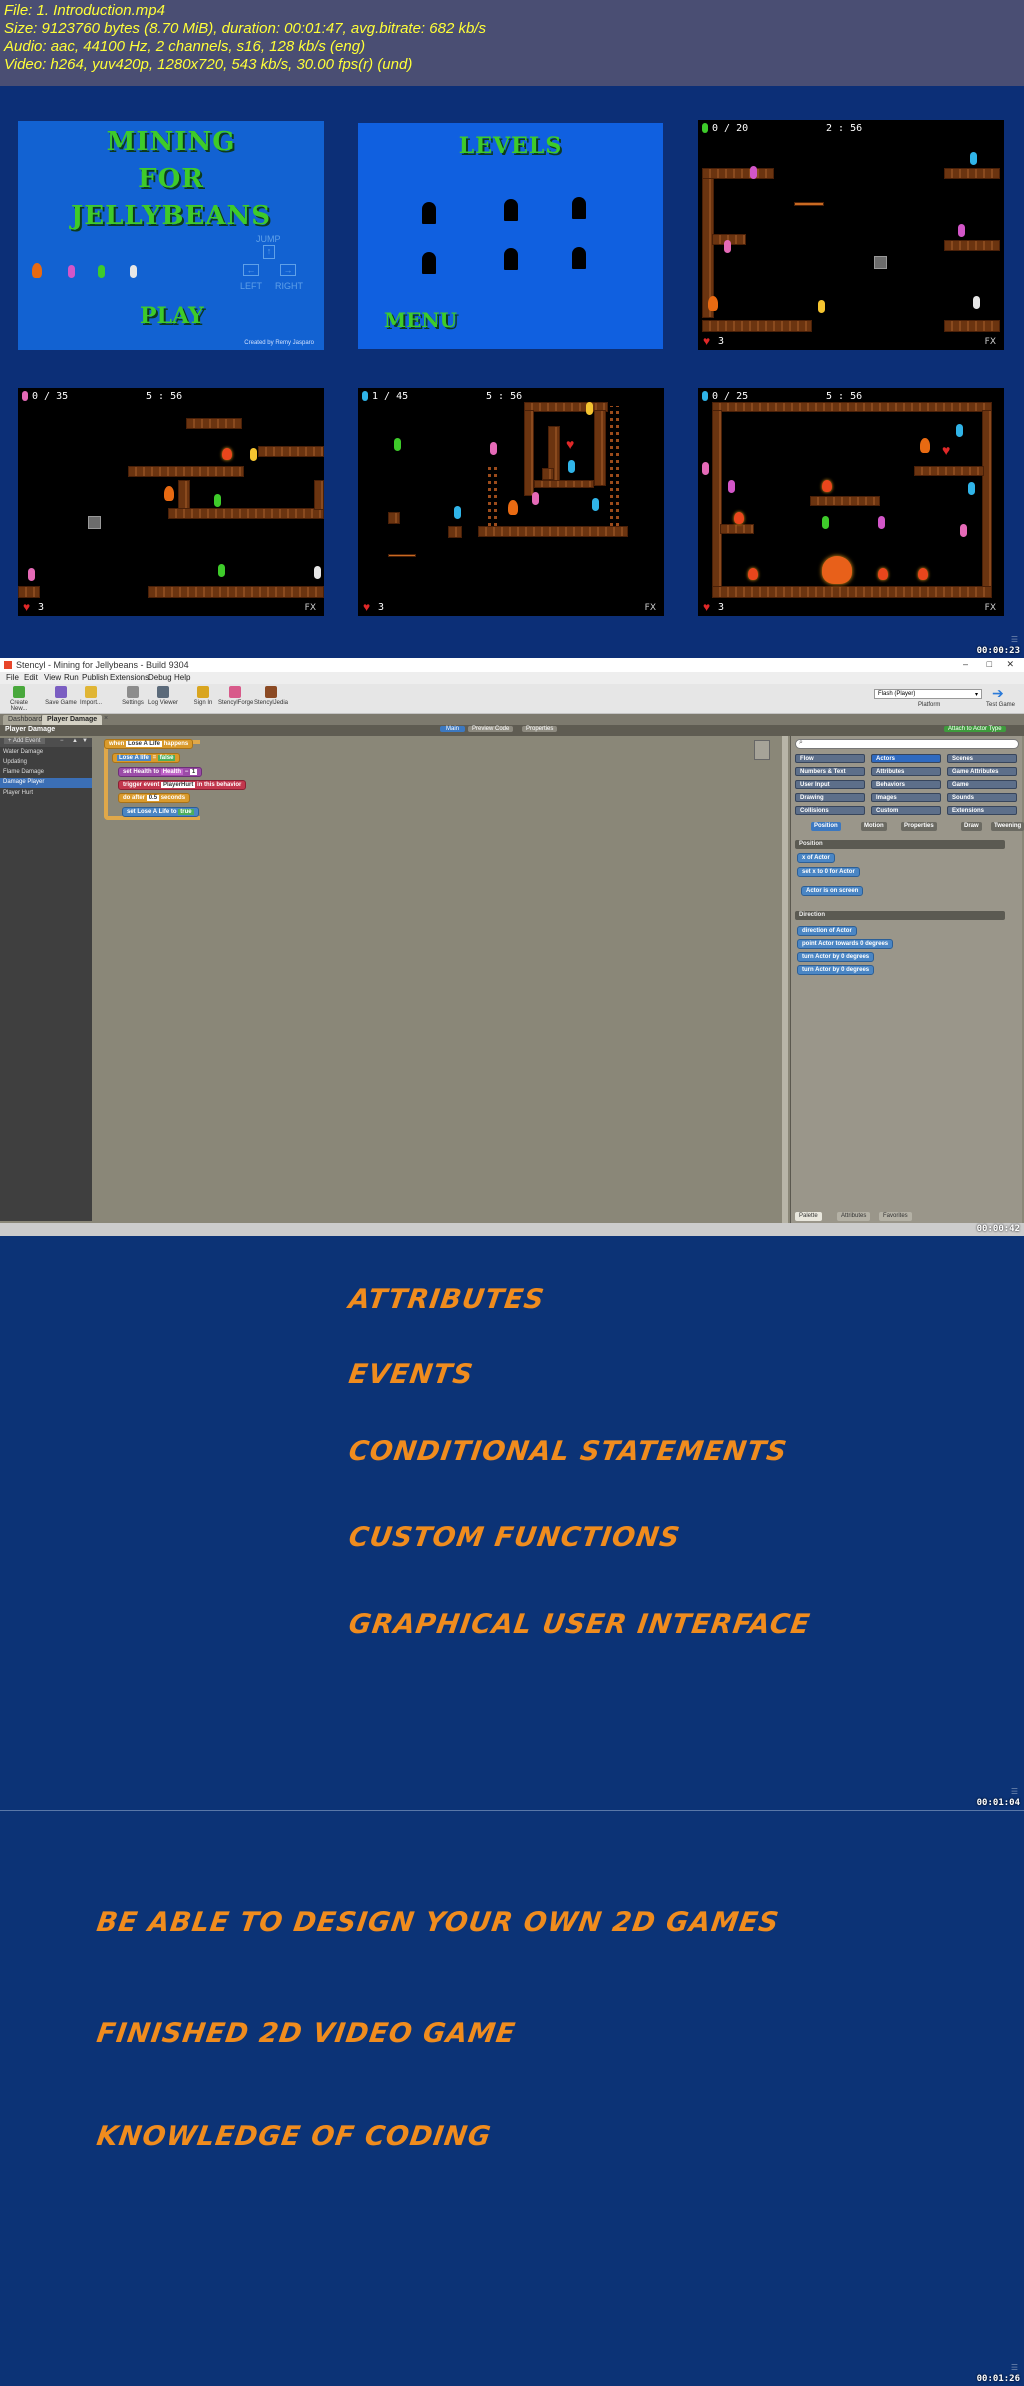 The image size is (1024, 2386). What do you see at coordinates (827, 931) in the screenshot?
I see `palette-block: direction of Actor` at bounding box center [827, 931].